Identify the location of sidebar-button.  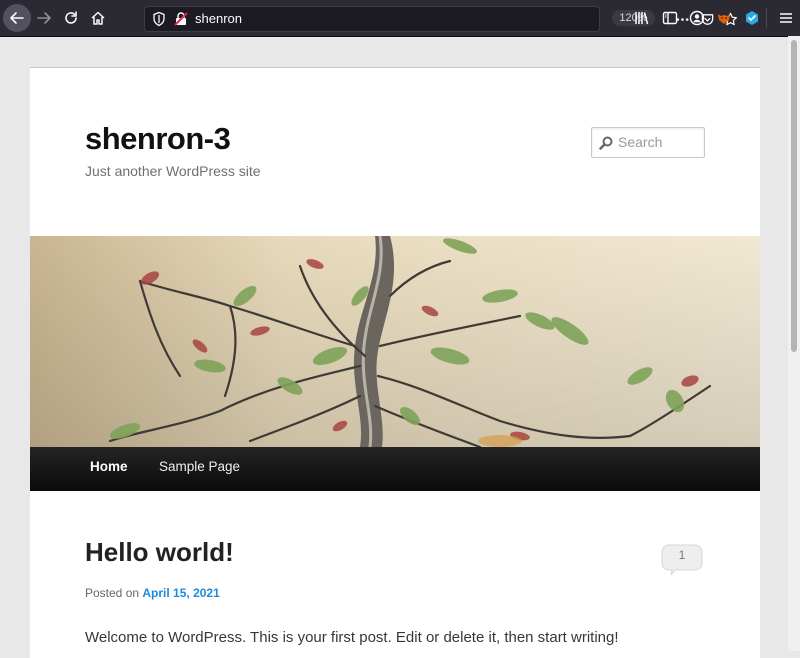
(670, 18).